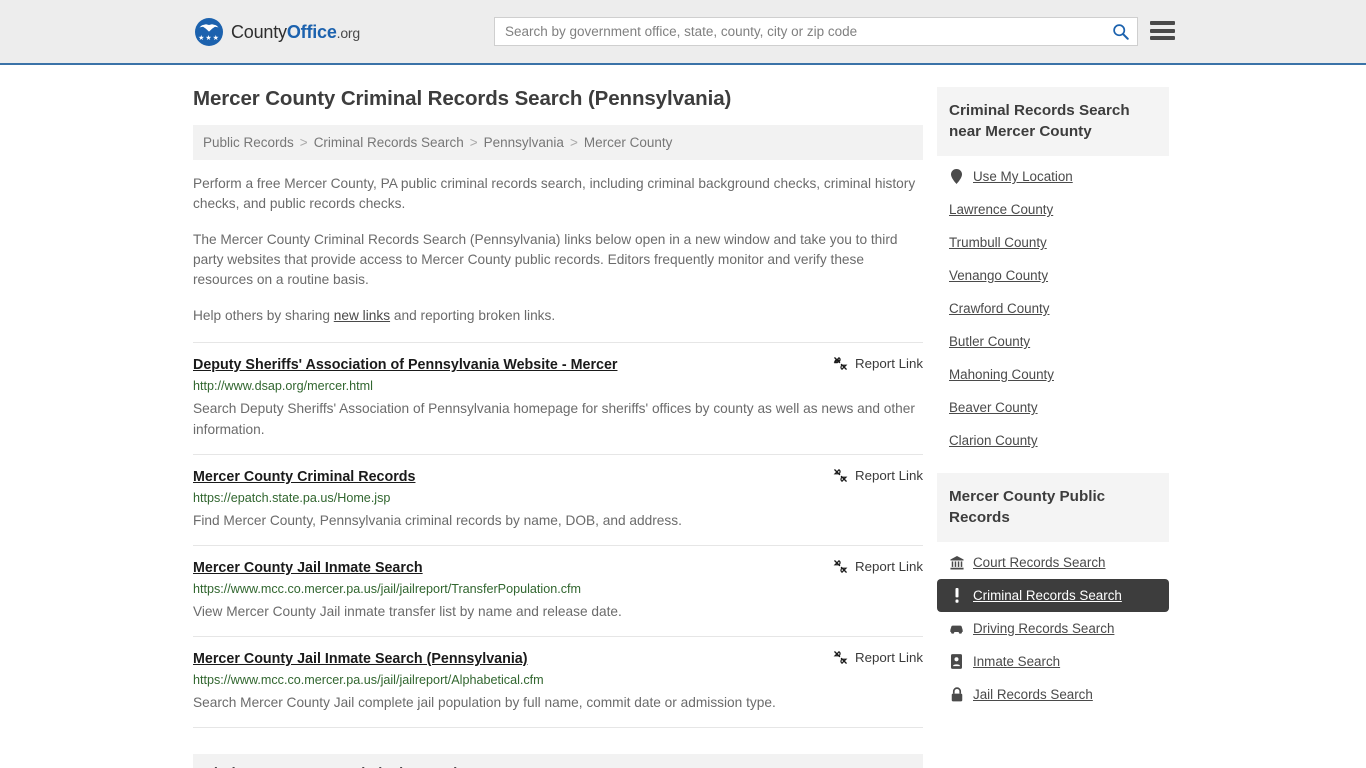 This screenshot has height=768, width=1366. What do you see at coordinates (1053, 242) in the screenshot?
I see `sidebar-item-trumbull-county: Trumbull County` at bounding box center [1053, 242].